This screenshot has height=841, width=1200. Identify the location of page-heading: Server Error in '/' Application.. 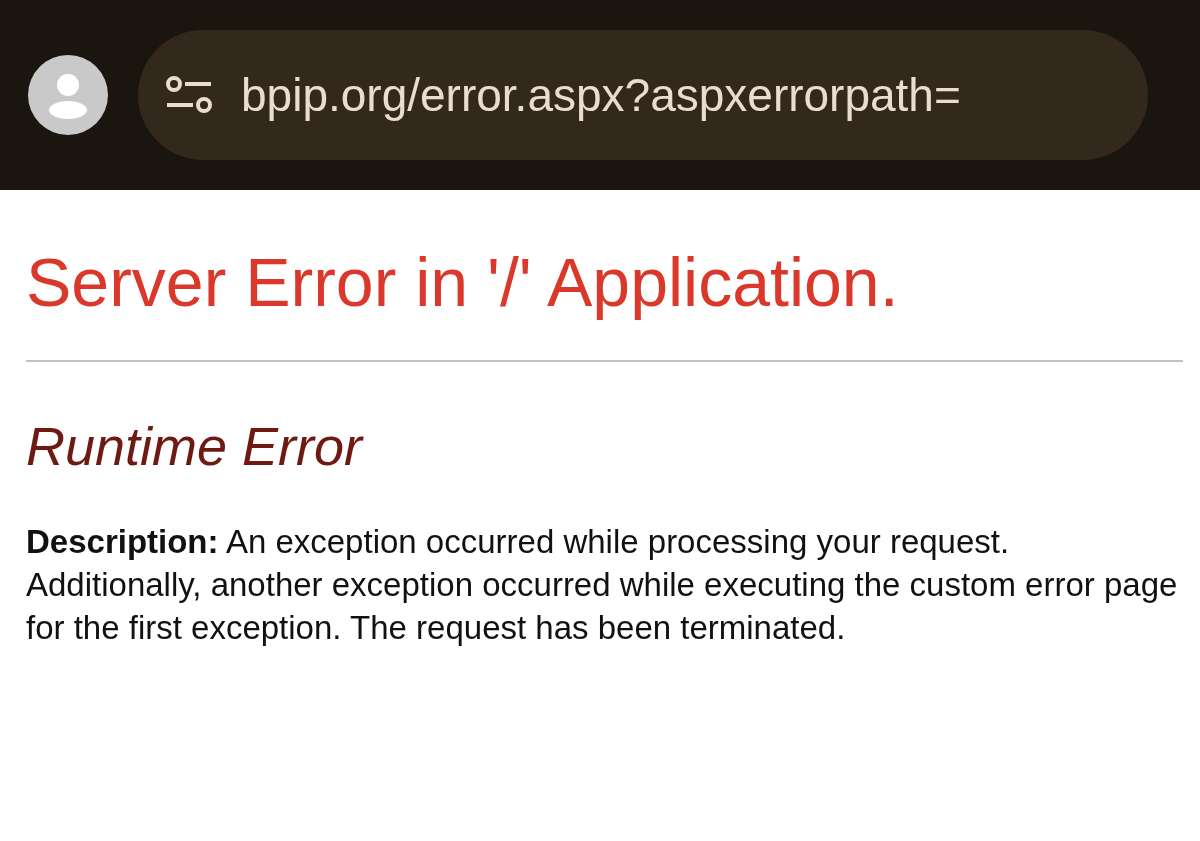
(463, 282).